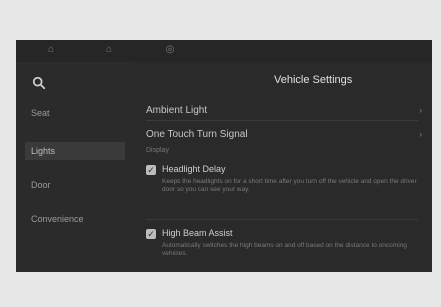 The image size is (441, 307). What do you see at coordinates (194, 169) in the screenshot?
I see `headlight-delay-title: Headlight Delay` at bounding box center [194, 169].